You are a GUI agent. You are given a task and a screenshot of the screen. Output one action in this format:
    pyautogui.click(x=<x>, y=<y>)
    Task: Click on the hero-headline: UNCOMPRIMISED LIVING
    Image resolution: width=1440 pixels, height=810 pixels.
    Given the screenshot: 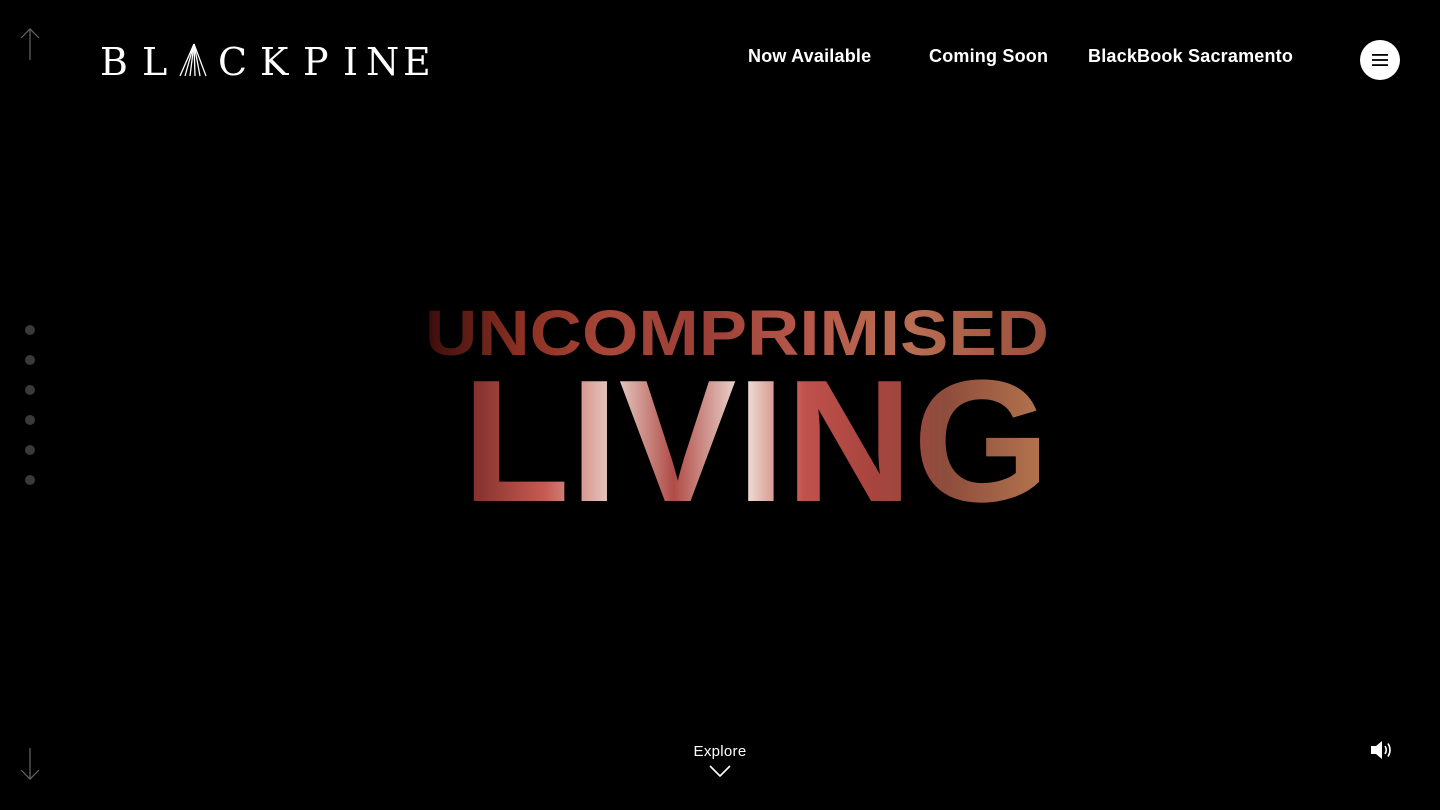 What is the action you would take?
    pyautogui.click(x=735, y=414)
    